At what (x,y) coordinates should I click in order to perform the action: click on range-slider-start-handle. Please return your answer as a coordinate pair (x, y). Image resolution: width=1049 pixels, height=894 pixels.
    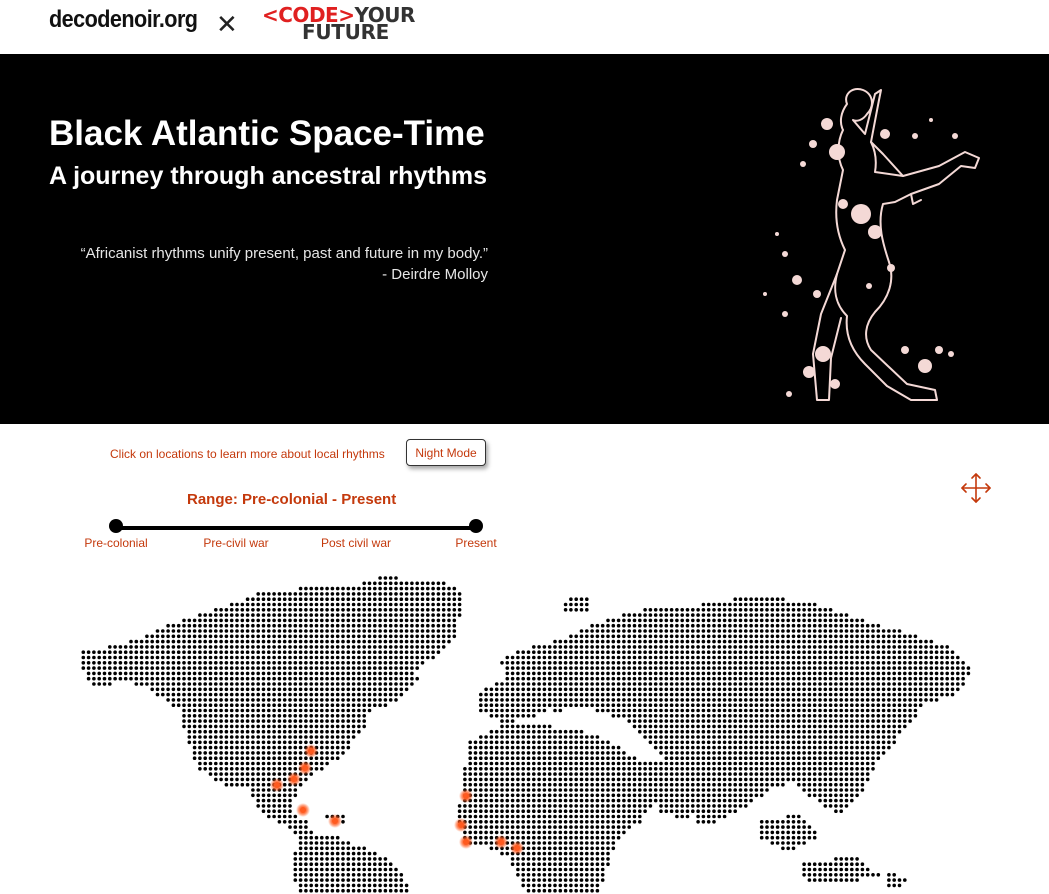
    Looking at the image, I should click on (116, 526).